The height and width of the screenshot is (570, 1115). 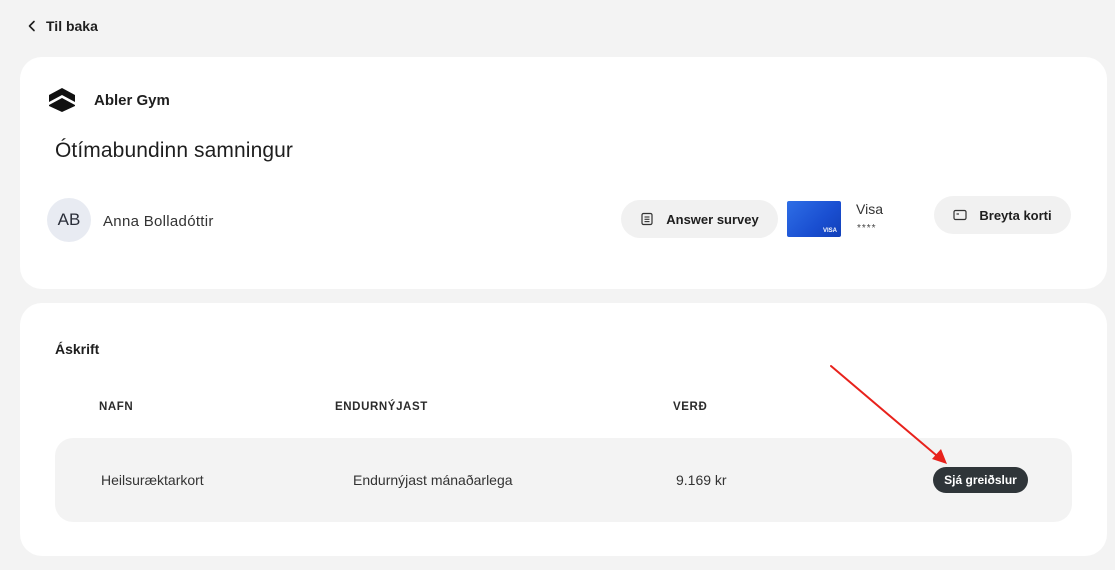 What do you see at coordinates (62, 100) in the screenshot?
I see `gym-logo-icon` at bounding box center [62, 100].